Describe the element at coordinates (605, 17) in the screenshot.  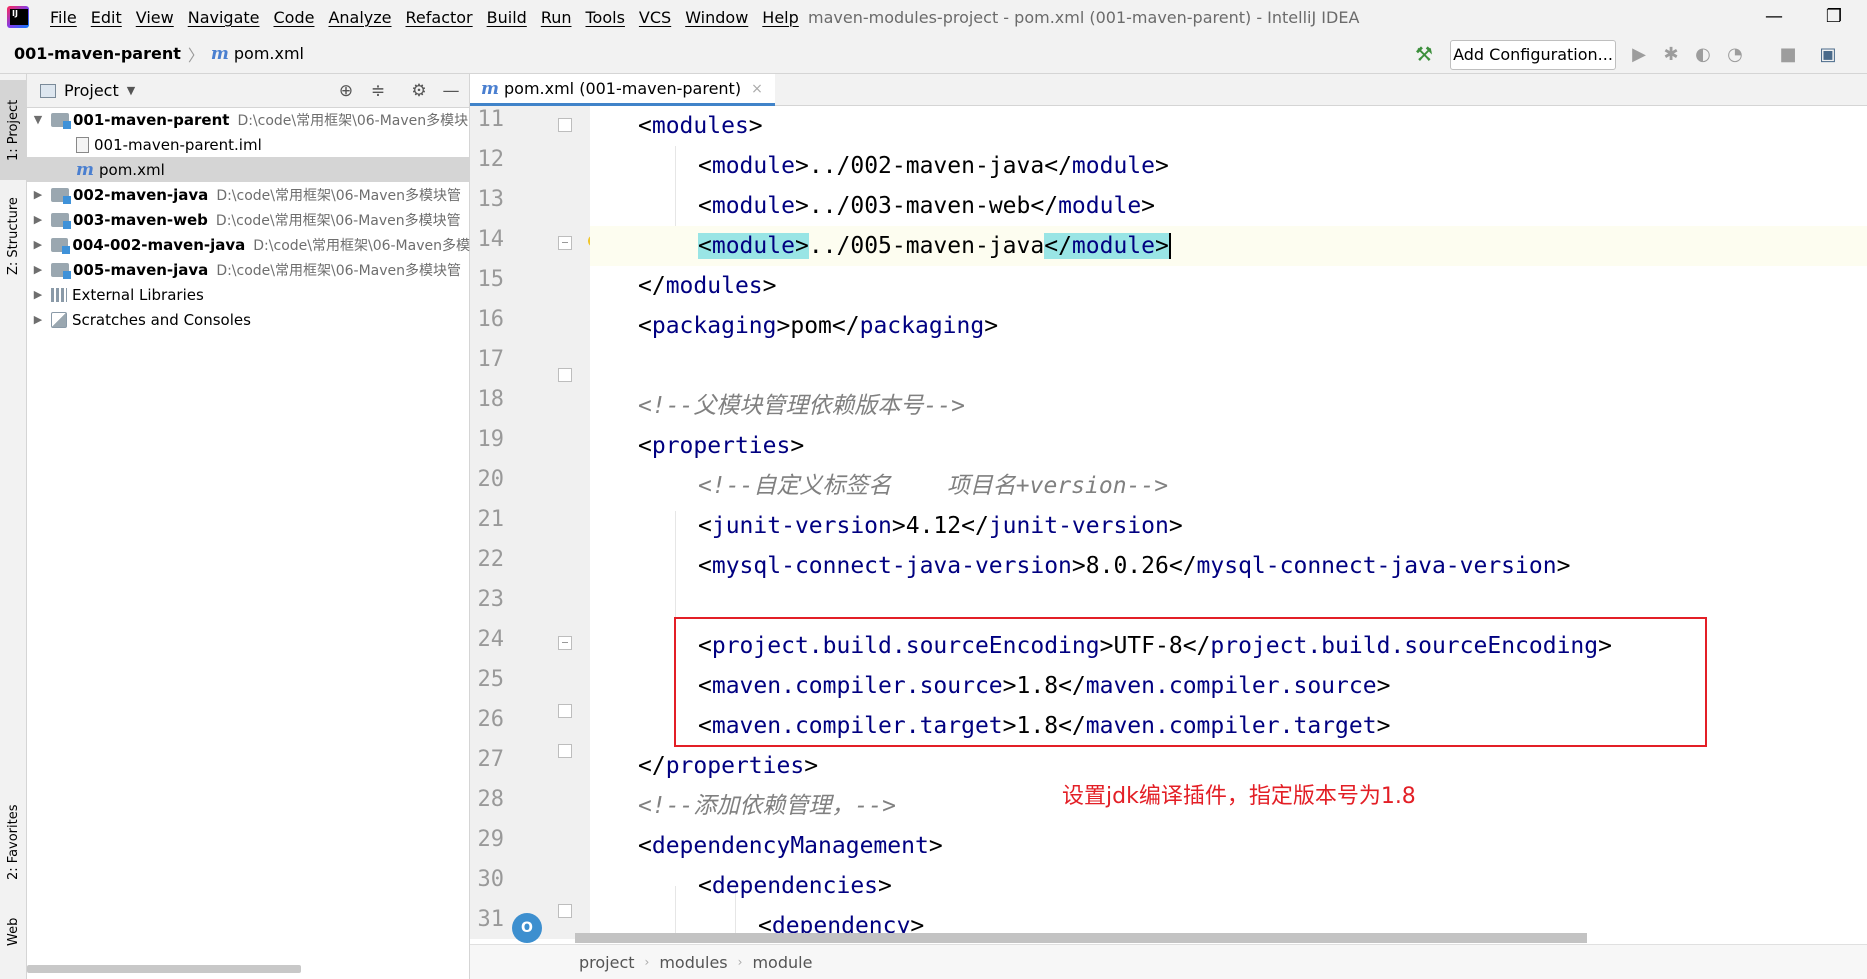
I see `menu-tools: Tools` at that location.